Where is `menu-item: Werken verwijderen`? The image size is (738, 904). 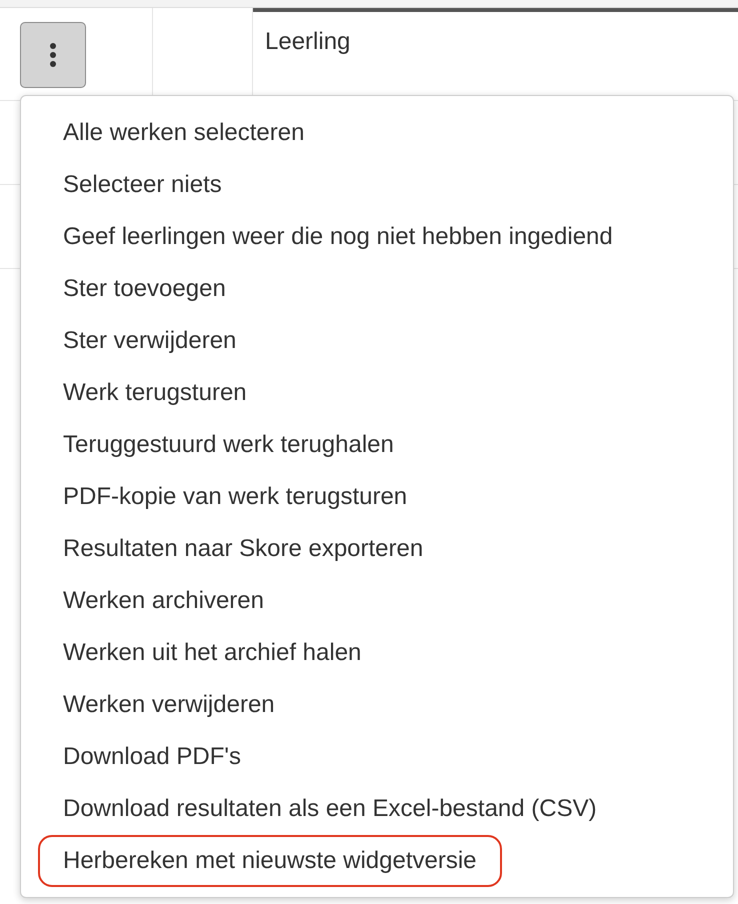 menu-item: Werken verwijderen is located at coordinates (169, 705).